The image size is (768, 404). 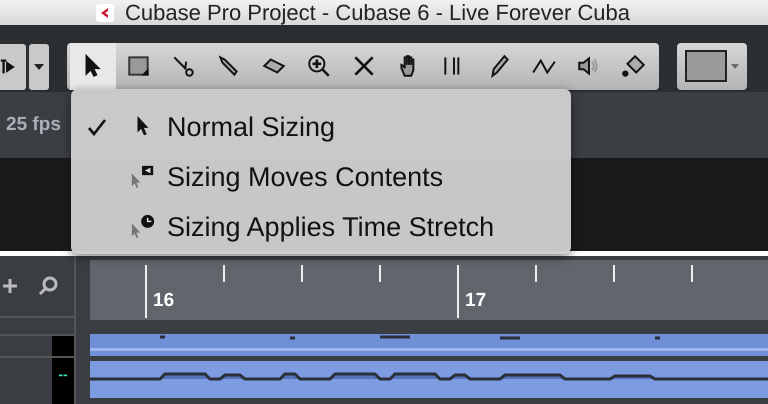 I want to click on tool-button, so click(x=93, y=66).